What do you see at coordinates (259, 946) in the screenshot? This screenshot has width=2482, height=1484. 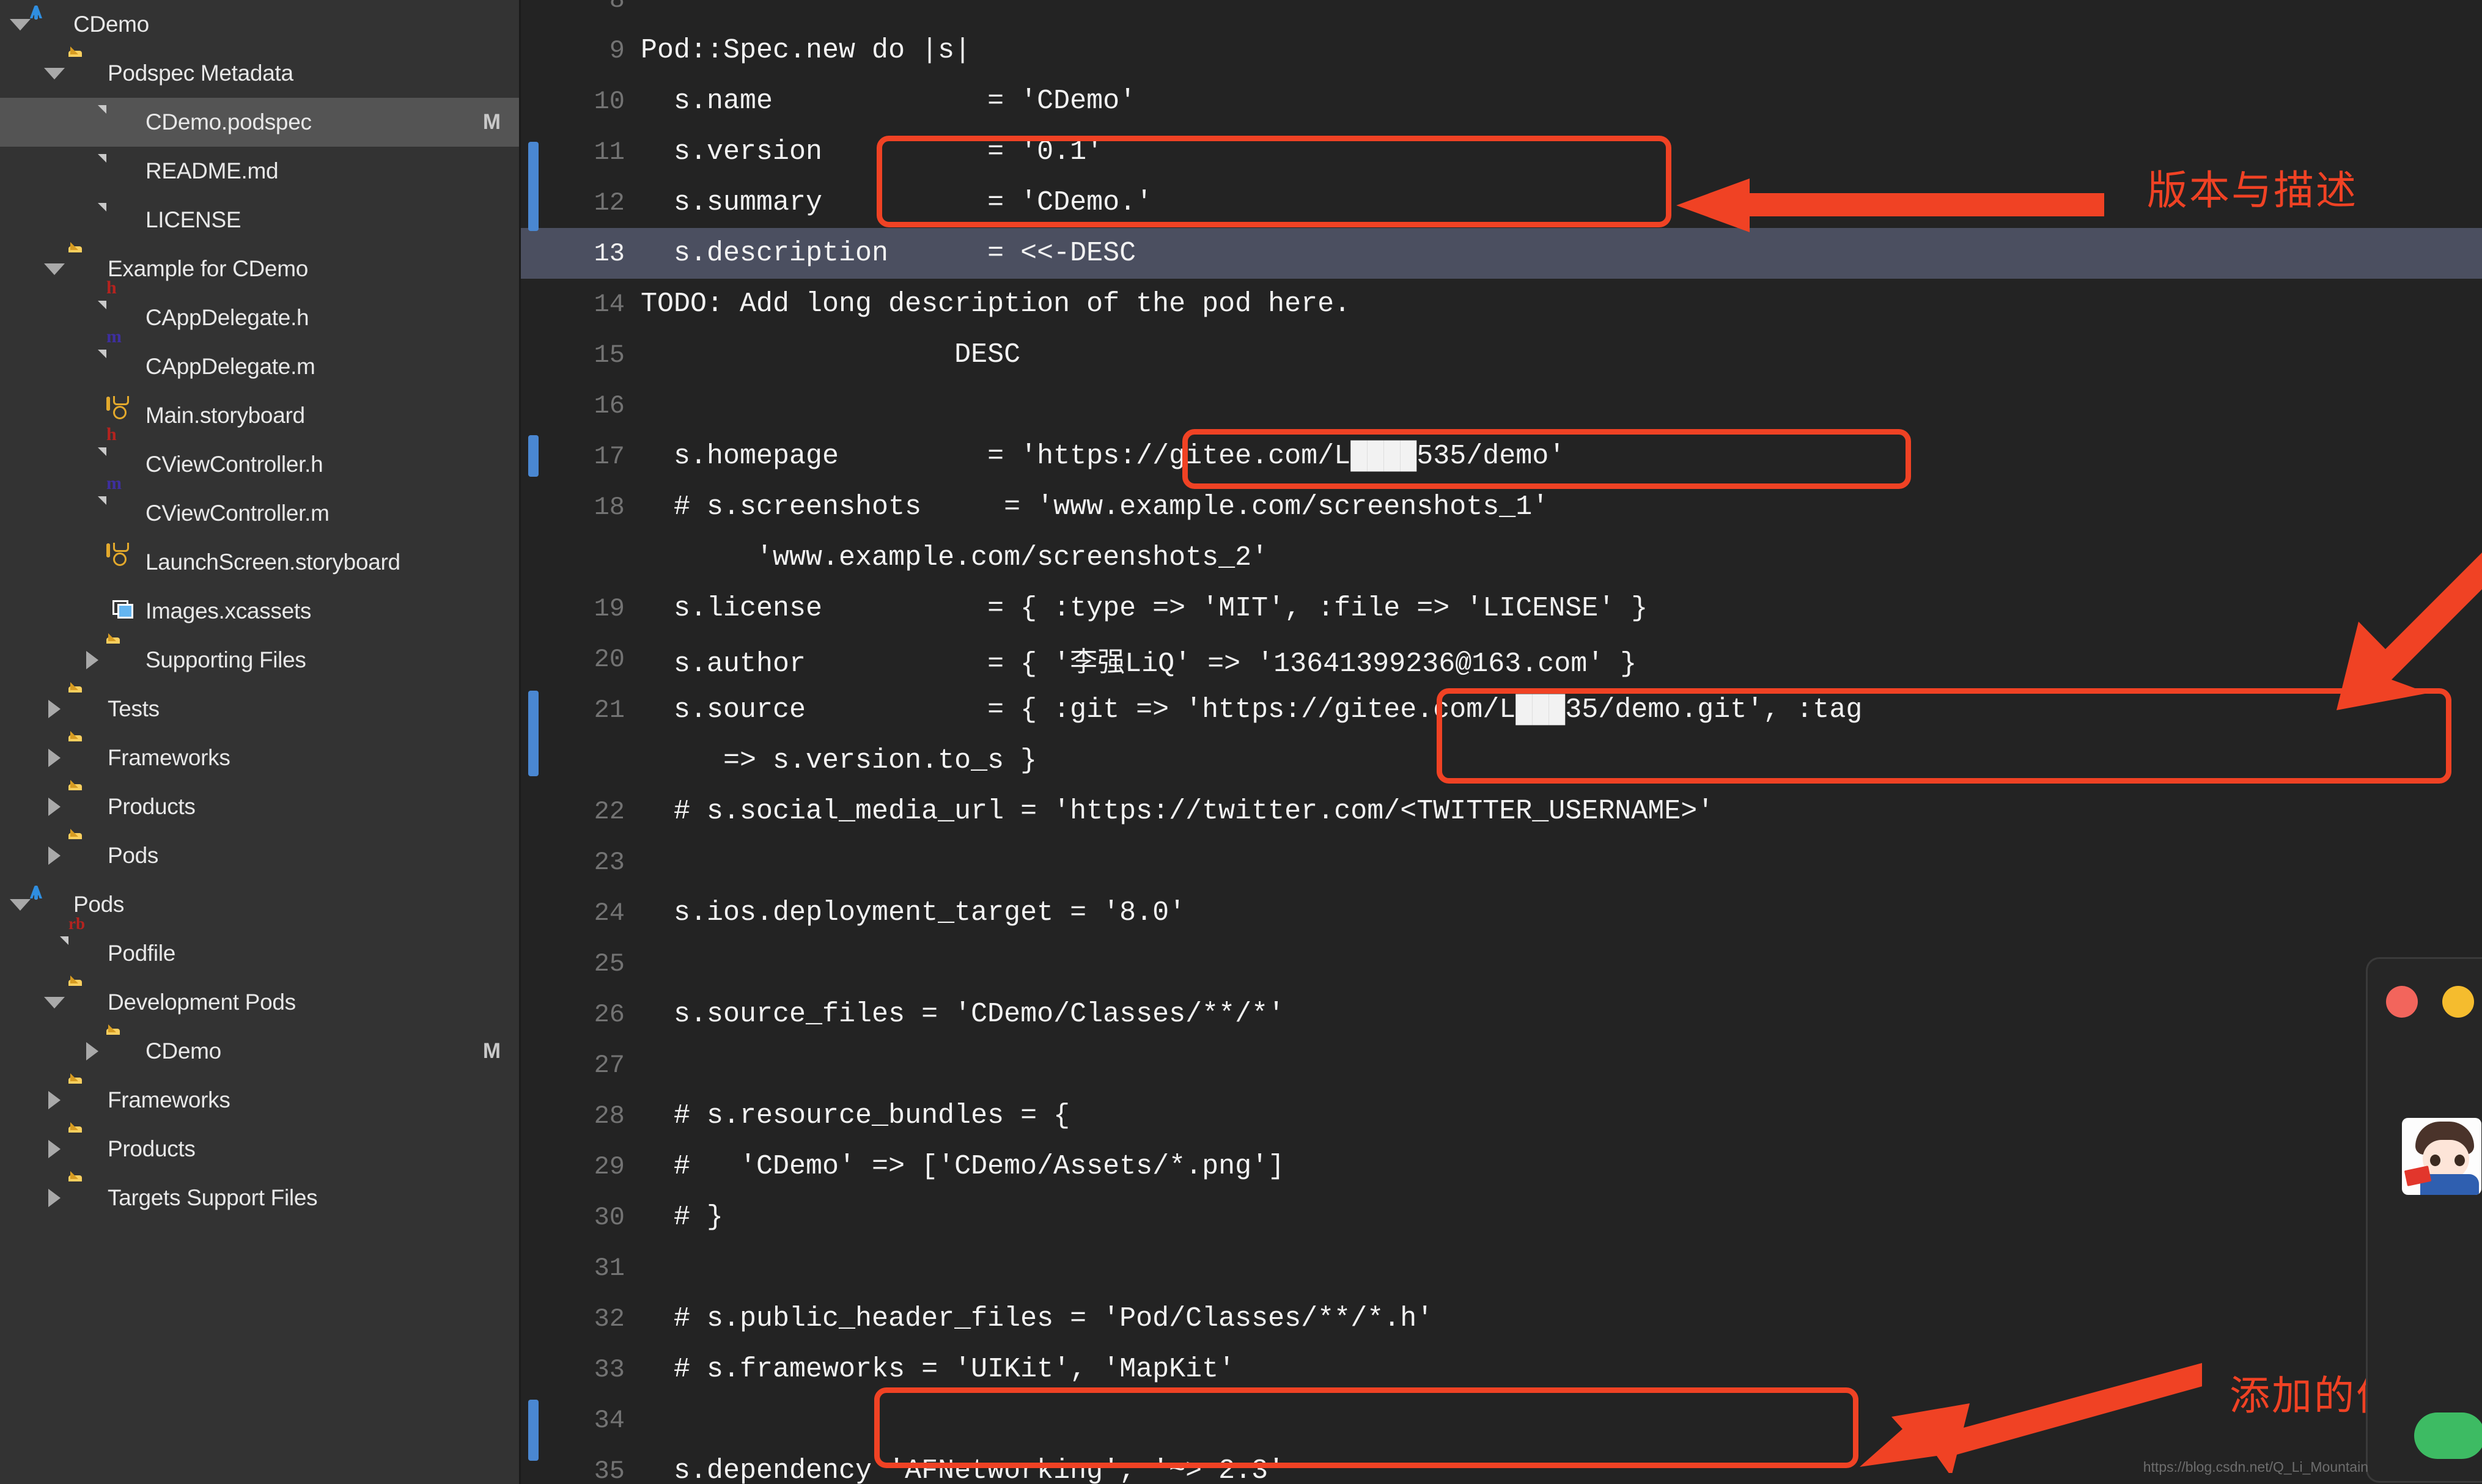 I see `nav-item-podfile: rb Podfile` at bounding box center [259, 946].